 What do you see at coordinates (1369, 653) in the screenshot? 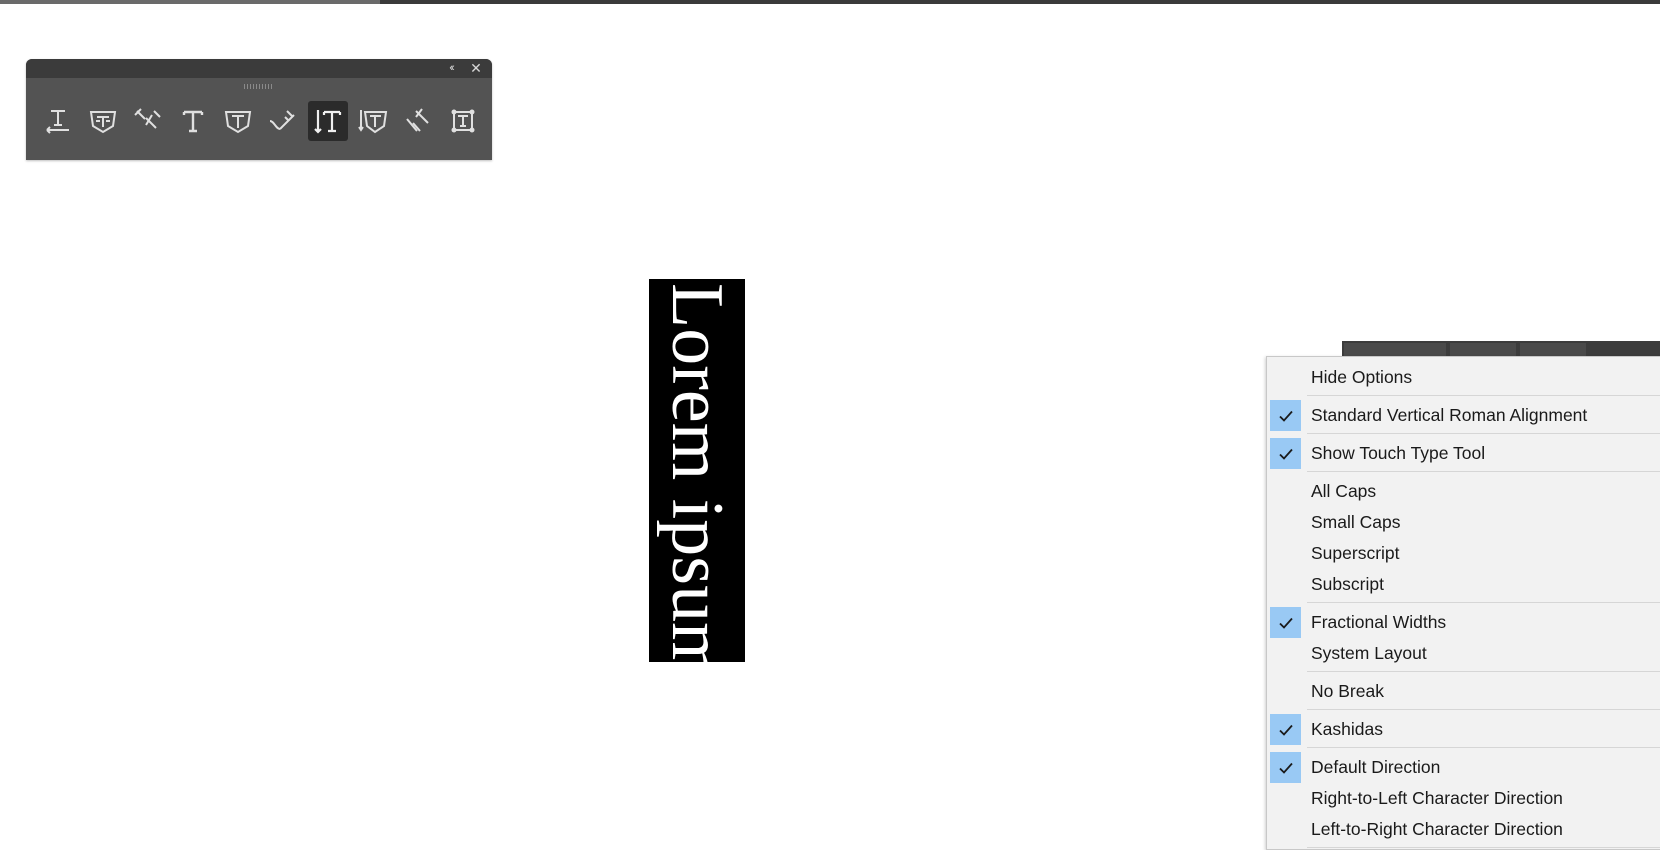
I see `menu-item-label: System Layout` at bounding box center [1369, 653].